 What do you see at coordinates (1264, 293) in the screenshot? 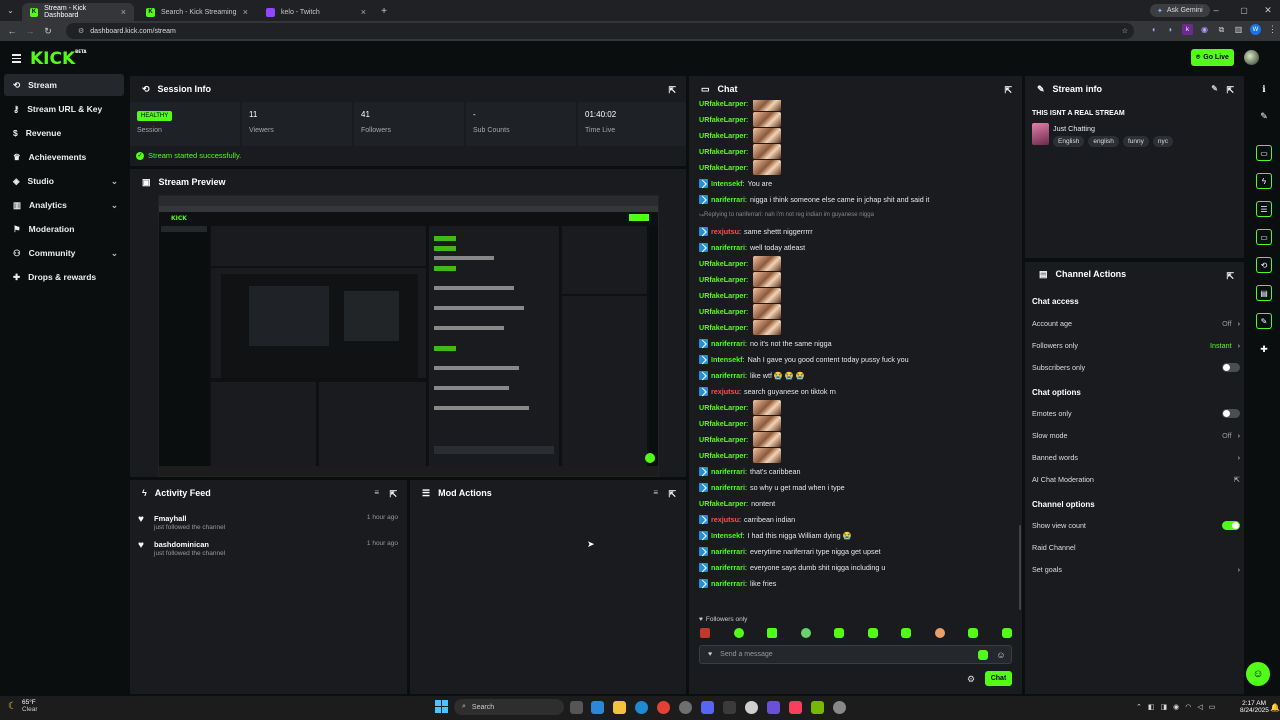
I see `channel-actions-panel-icon: ▤` at bounding box center [1264, 293].